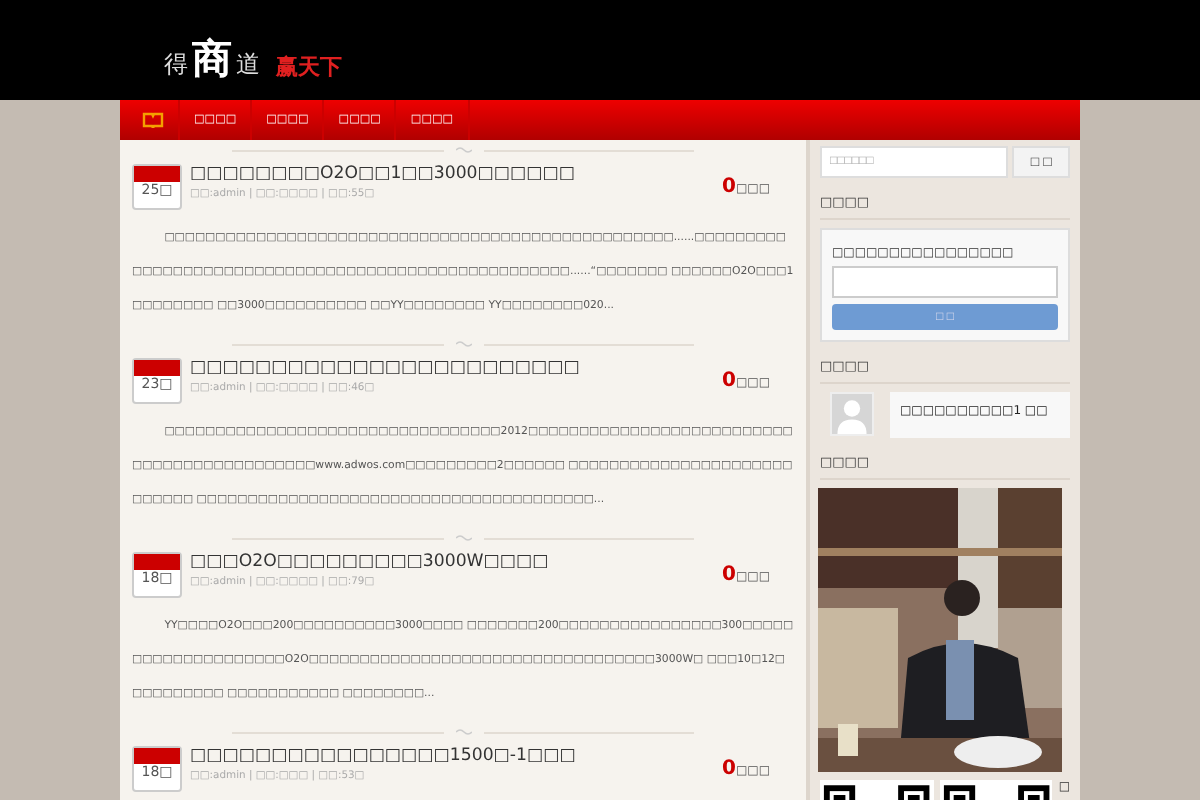 The height and width of the screenshot is (800, 1200). I want to click on post-title: □□□□□□□□□□□□□□□□□□□□□□□□, so click(452, 368).